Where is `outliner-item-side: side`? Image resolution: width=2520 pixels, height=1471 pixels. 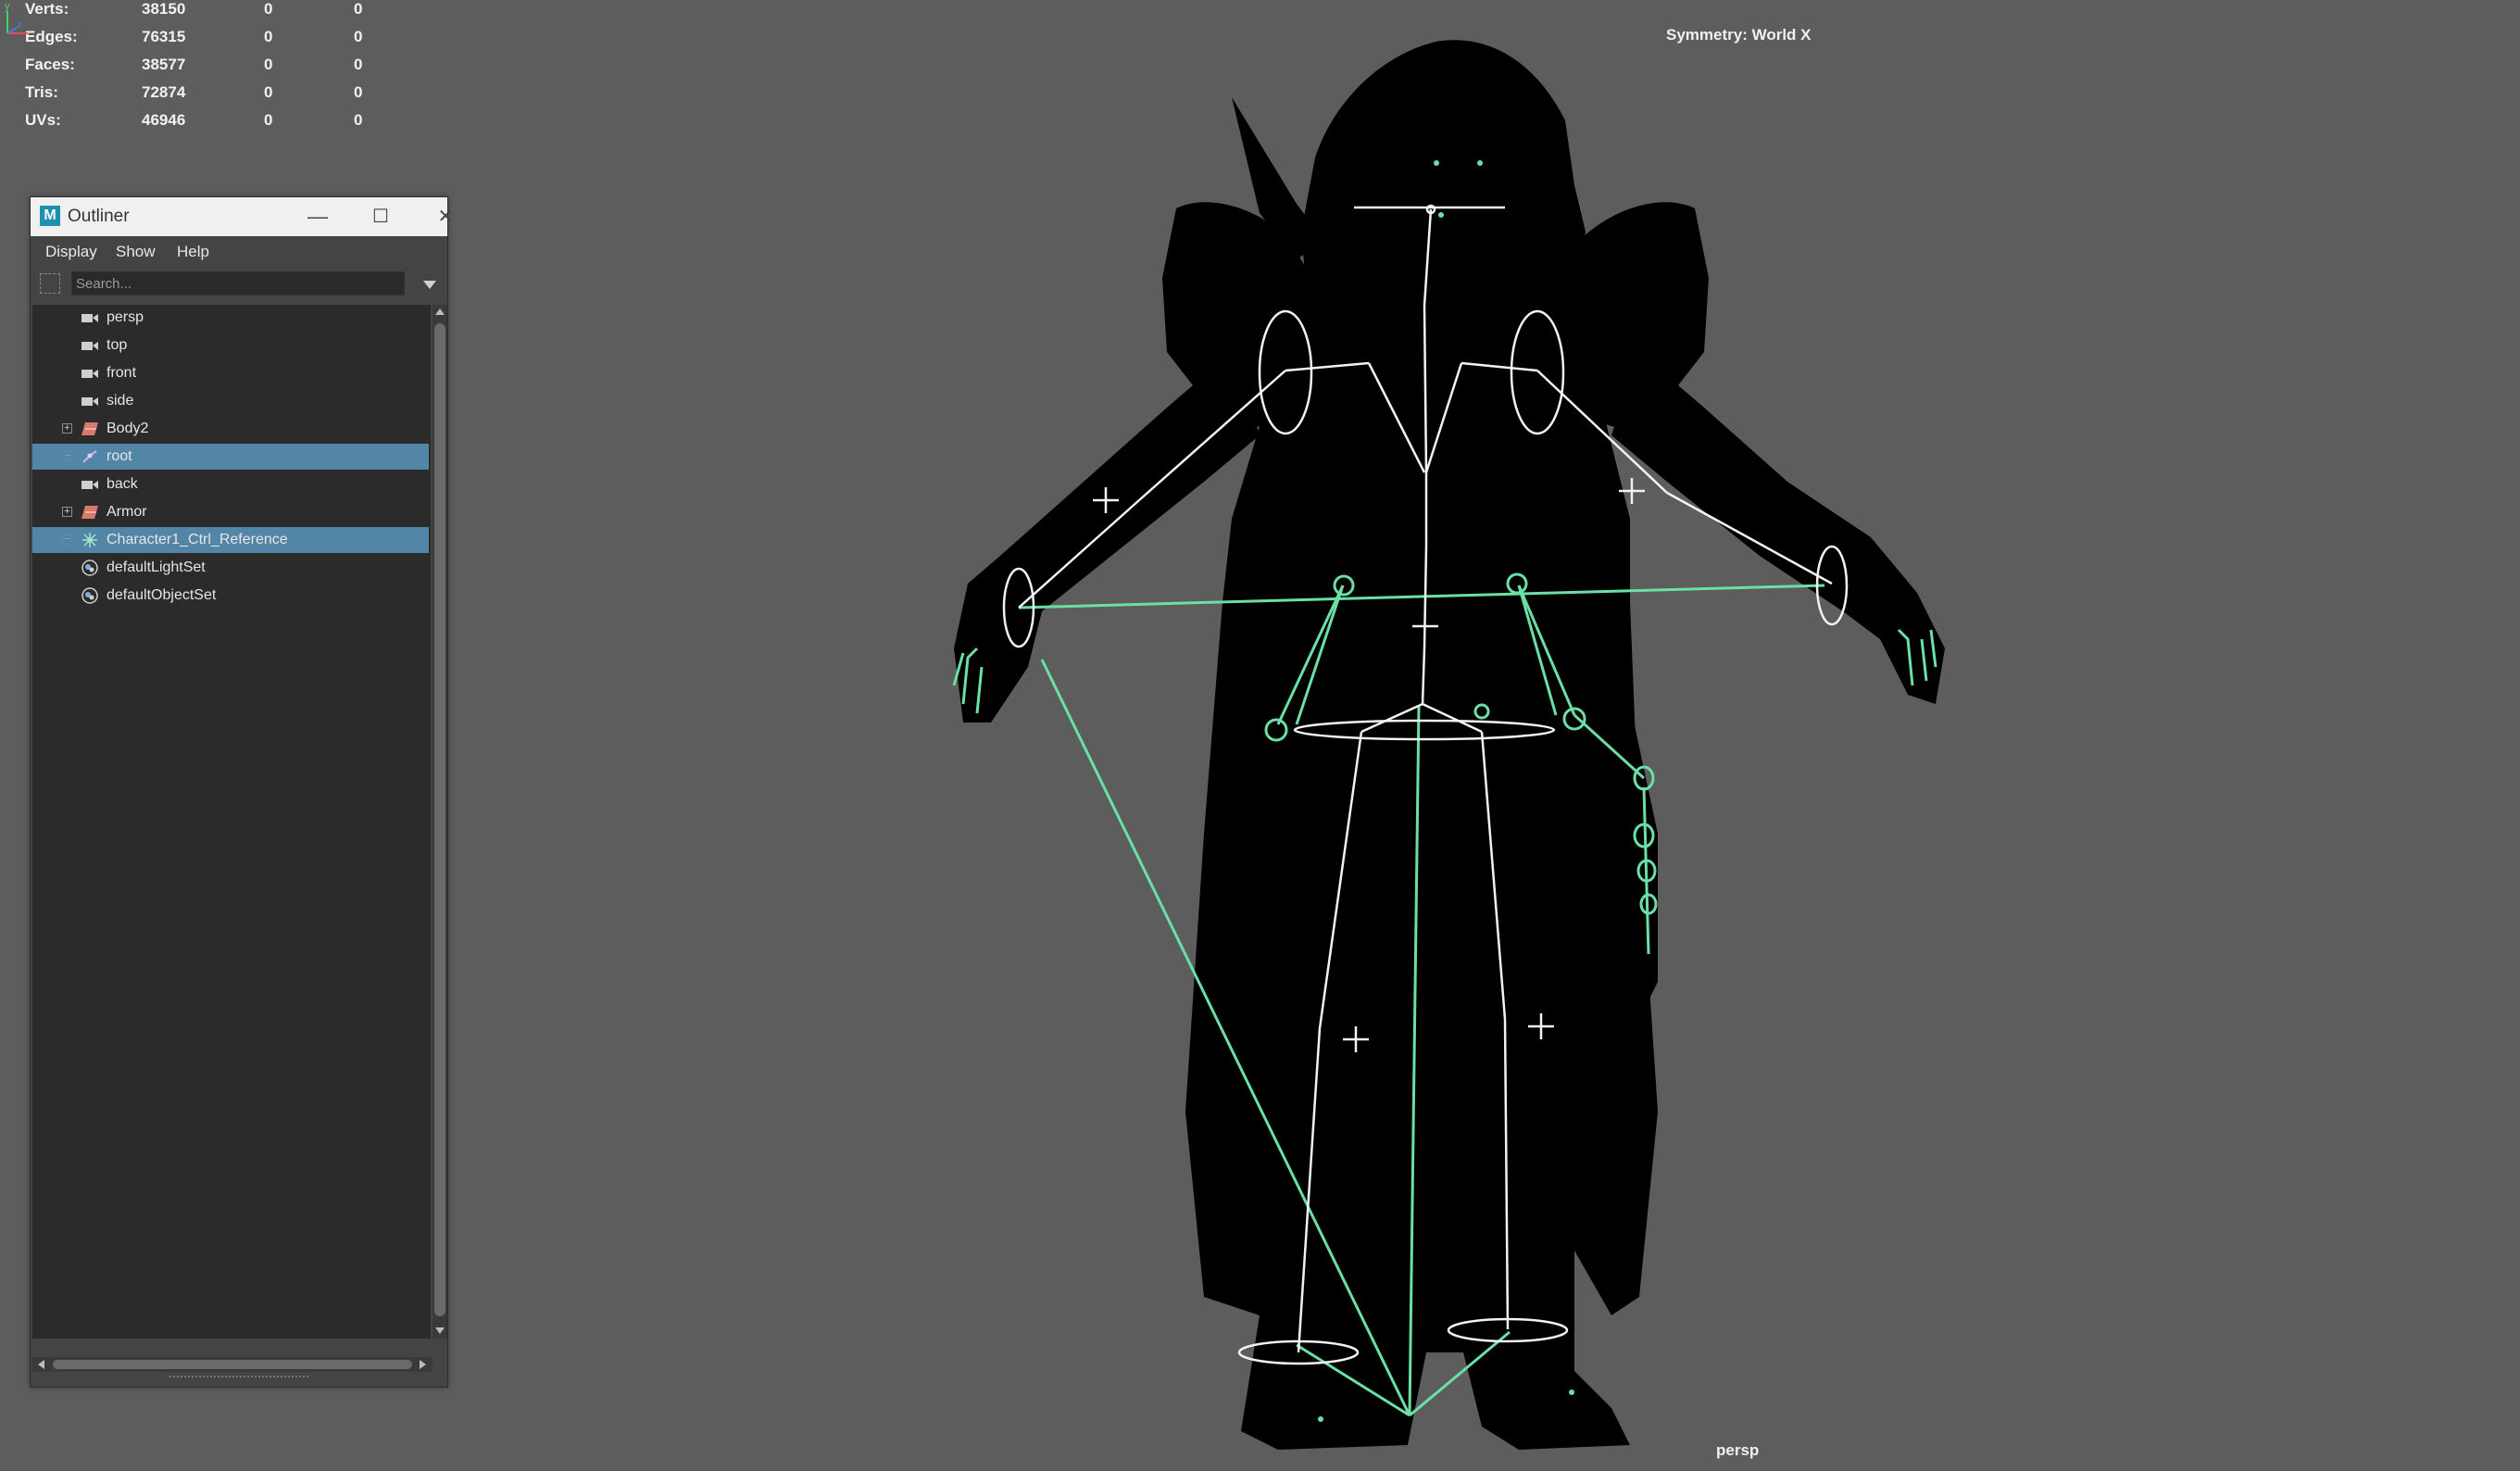 outliner-item-side: side is located at coordinates (230, 401).